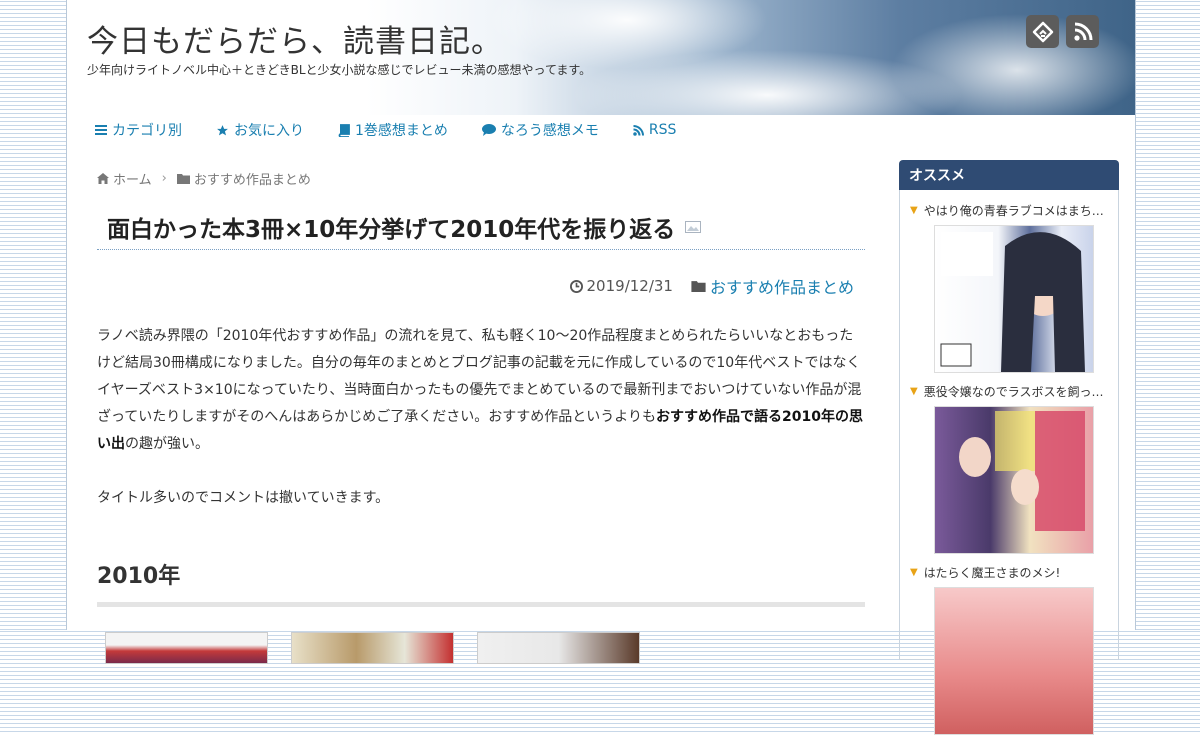 The image size is (1200, 735). What do you see at coordinates (103, 178) in the screenshot?
I see `home-icon` at bounding box center [103, 178].